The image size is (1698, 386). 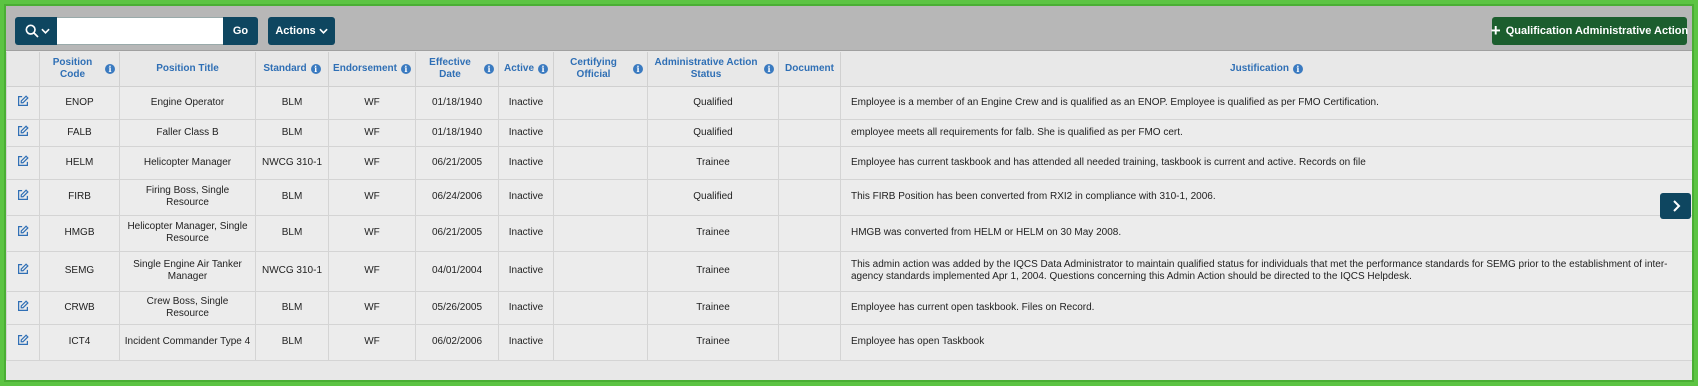 I want to click on cell-title: Faller Class B, so click(x=187, y=132).